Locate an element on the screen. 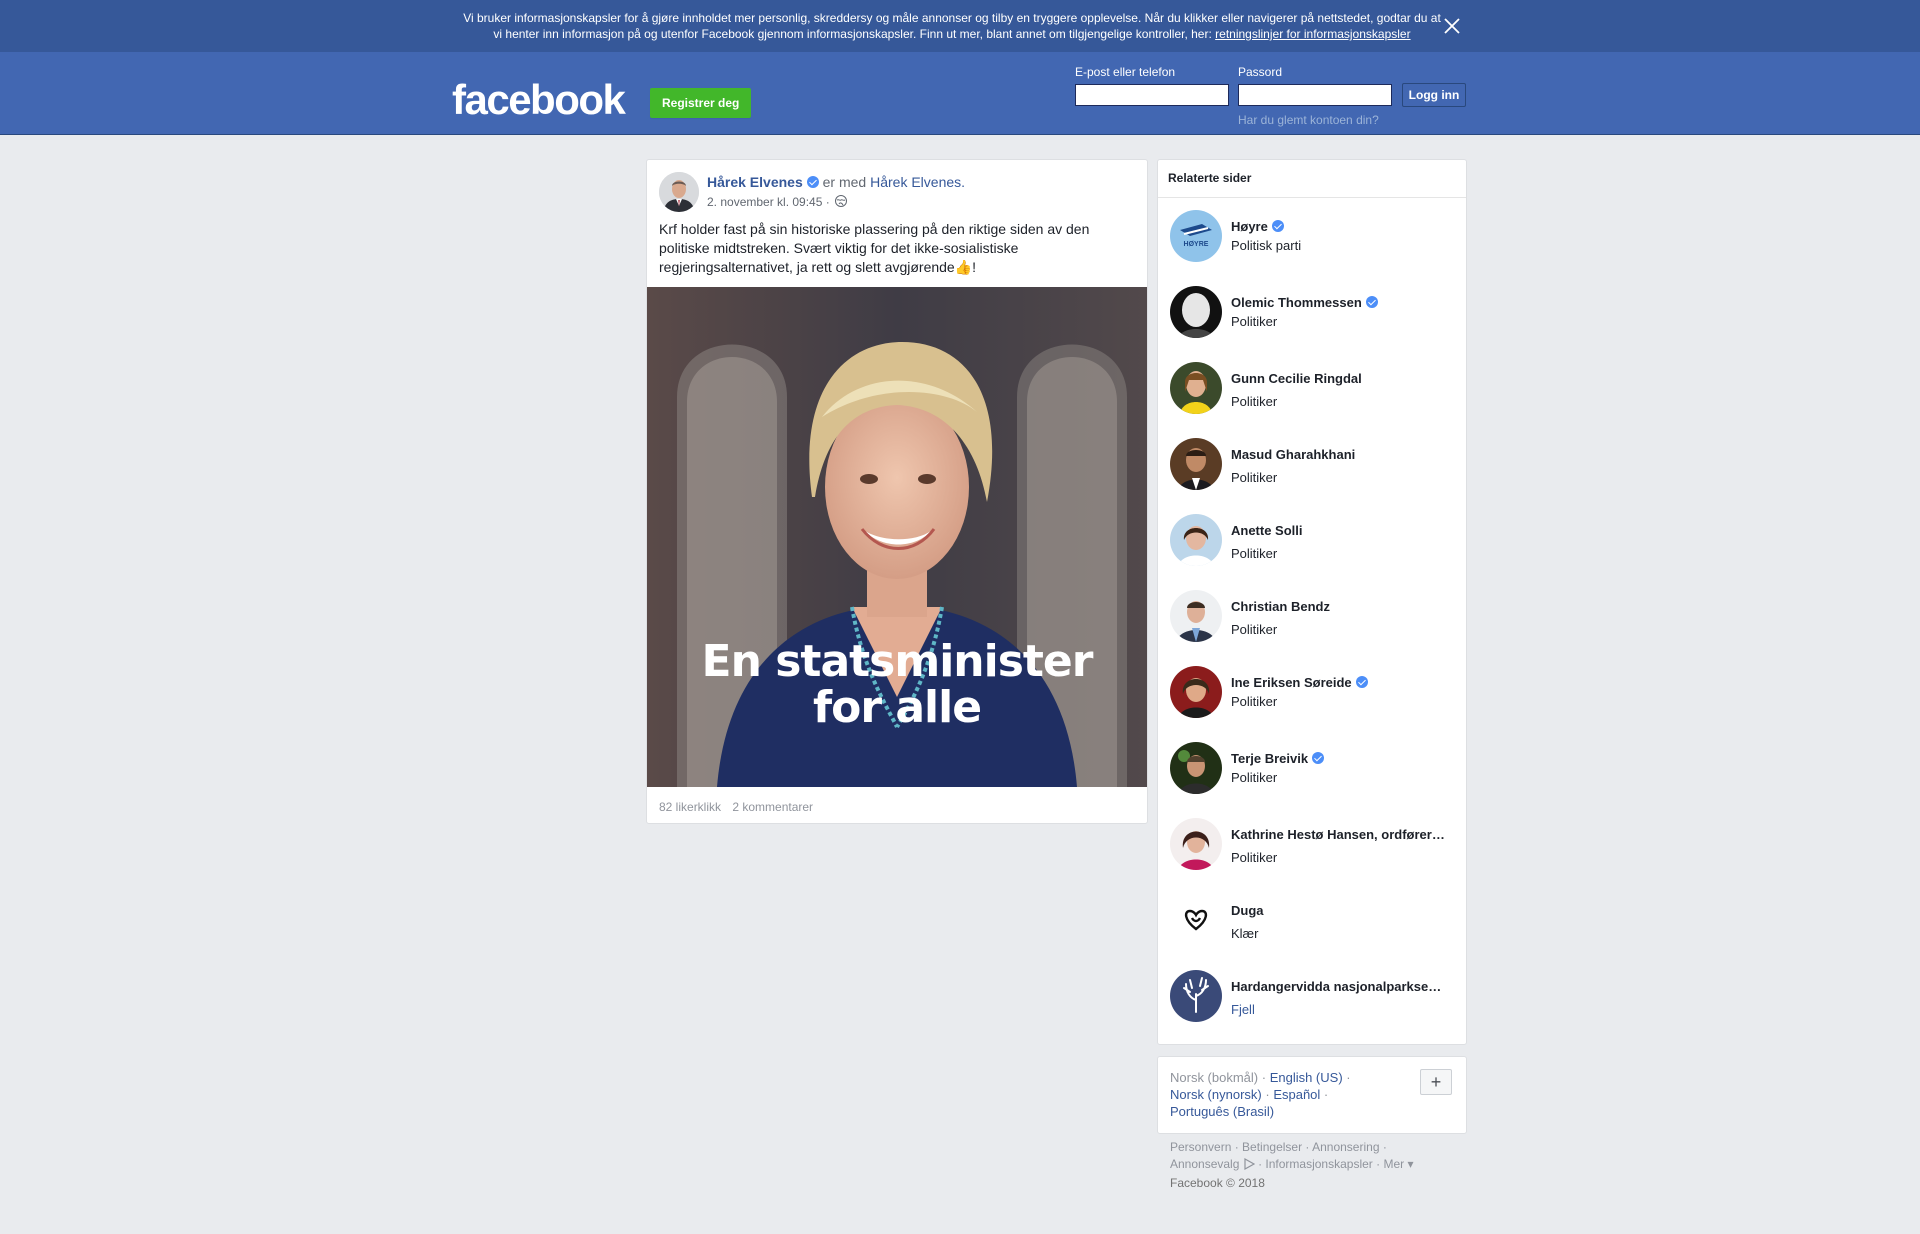 This screenshot has height=1234, width=1920. language-option: Español is located at coordinates (1296, 1094).